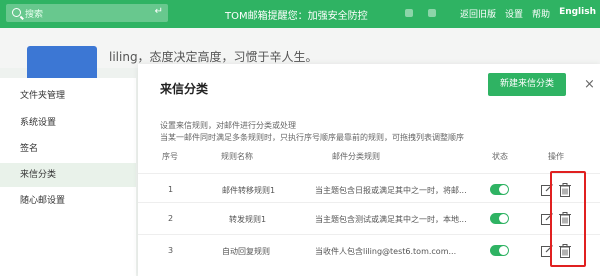 This screenshot has width=600, height=276. I want to click on description-line-1: 设置来信规则，对邮件进行分类或处理, so click(228, 125).